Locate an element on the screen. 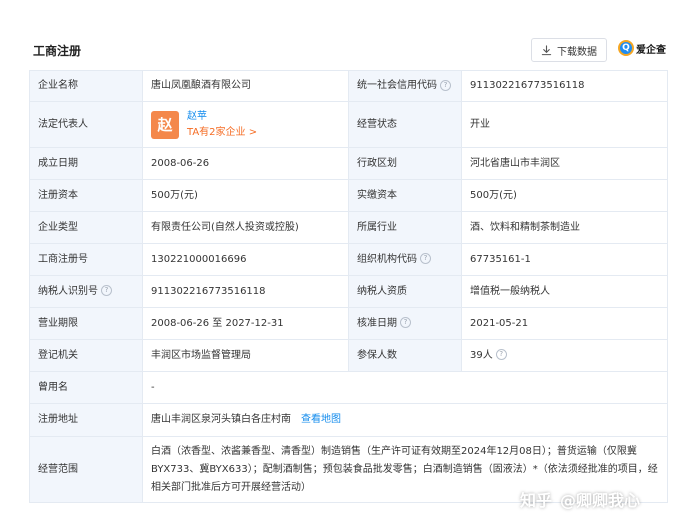 The height and width of the screenshot is (529, 680). label-org-code-text: 组织机构代码 is located at coordinates (387, 259).